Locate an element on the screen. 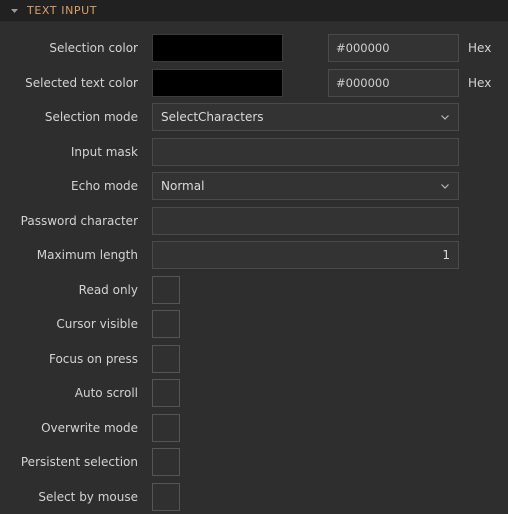  label-focus-on-press: Focus on press is located at coordinates (69, 359).